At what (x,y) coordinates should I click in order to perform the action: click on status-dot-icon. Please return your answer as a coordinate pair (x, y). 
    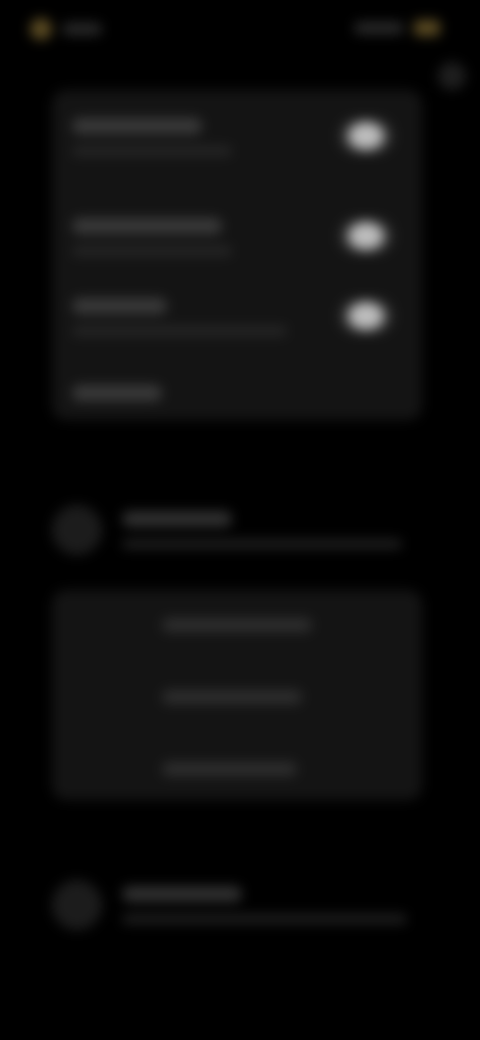
    Looking at the image, I should click on (41, 29).